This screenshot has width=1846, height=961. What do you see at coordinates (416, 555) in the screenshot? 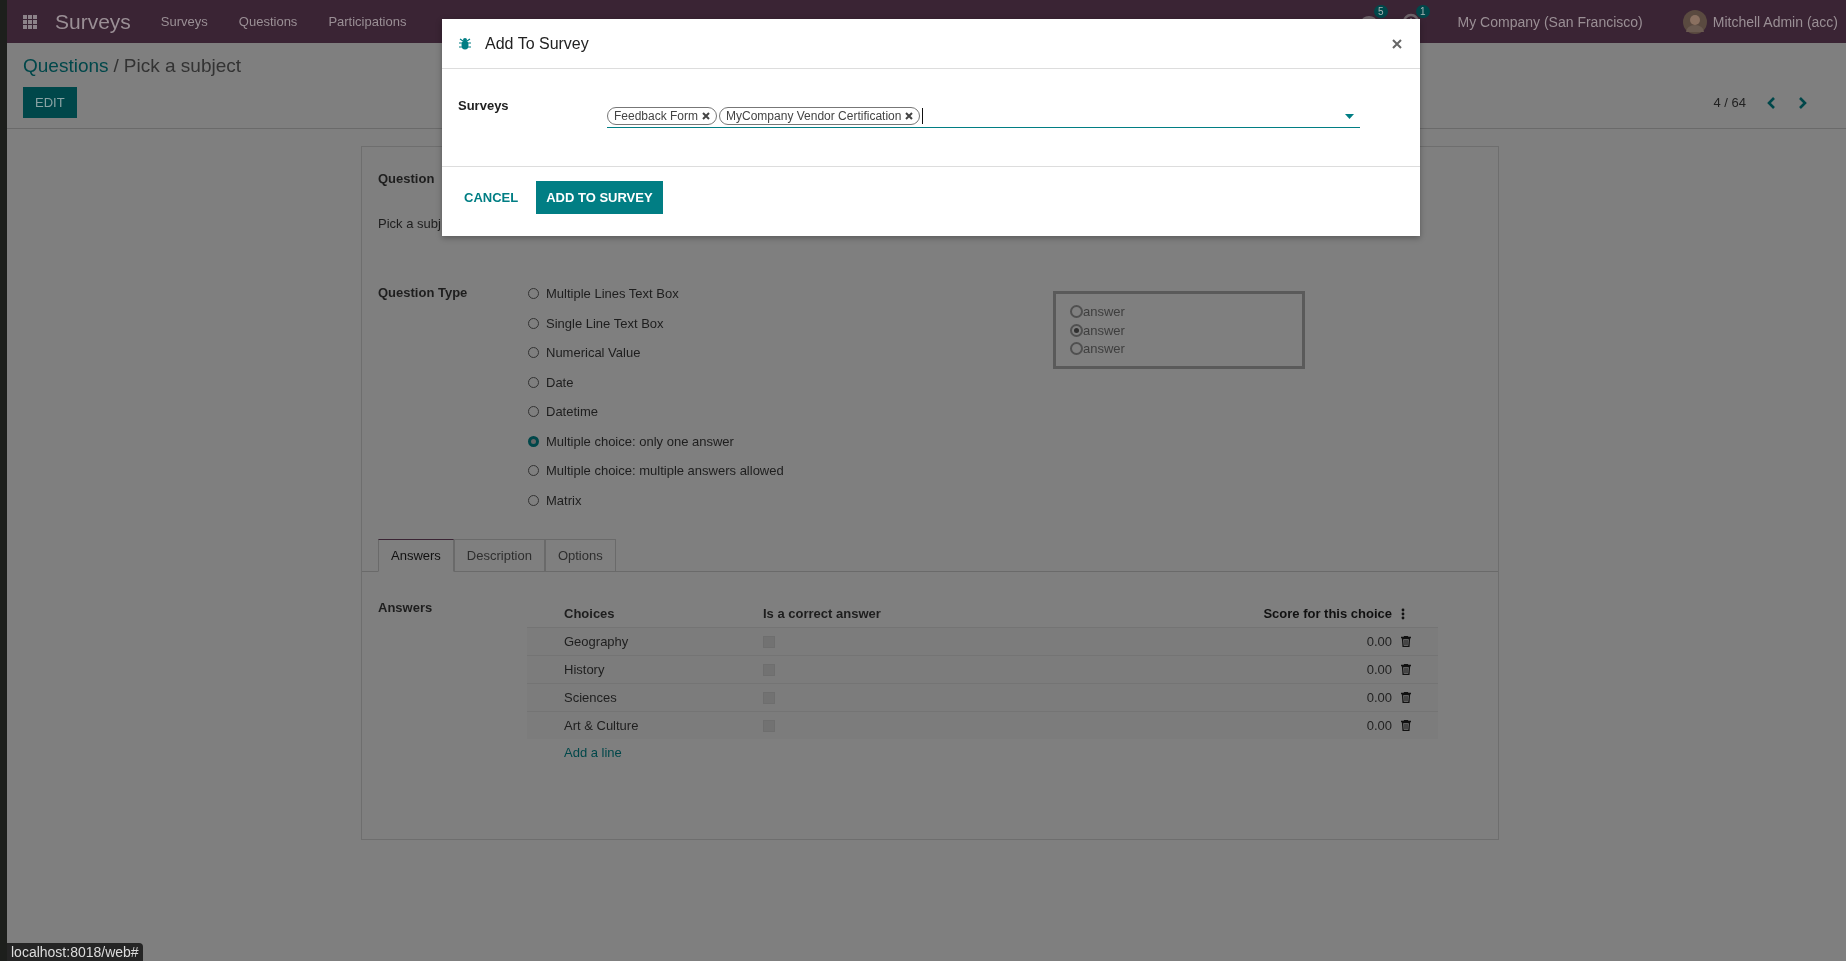
I see `tab: Answers` at bounding box center [416, 555].